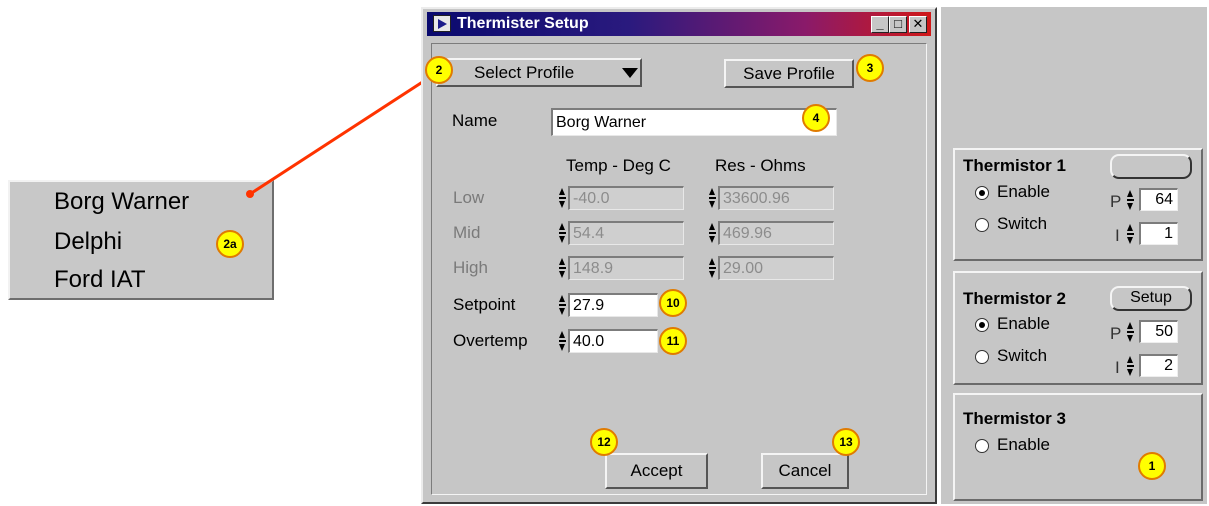  What do you see at coordinates (1158, 331) in the screenshot?
I see `thermistor-2-p-field: 50` at bounding box center [1158, 331].